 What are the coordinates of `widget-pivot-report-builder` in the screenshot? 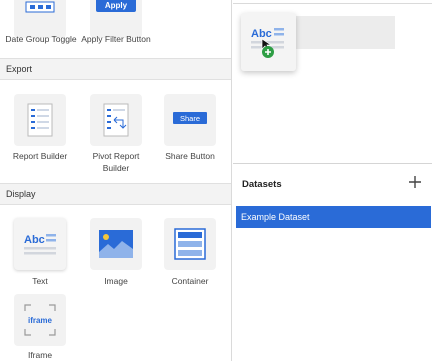 It's located at (116, 120).